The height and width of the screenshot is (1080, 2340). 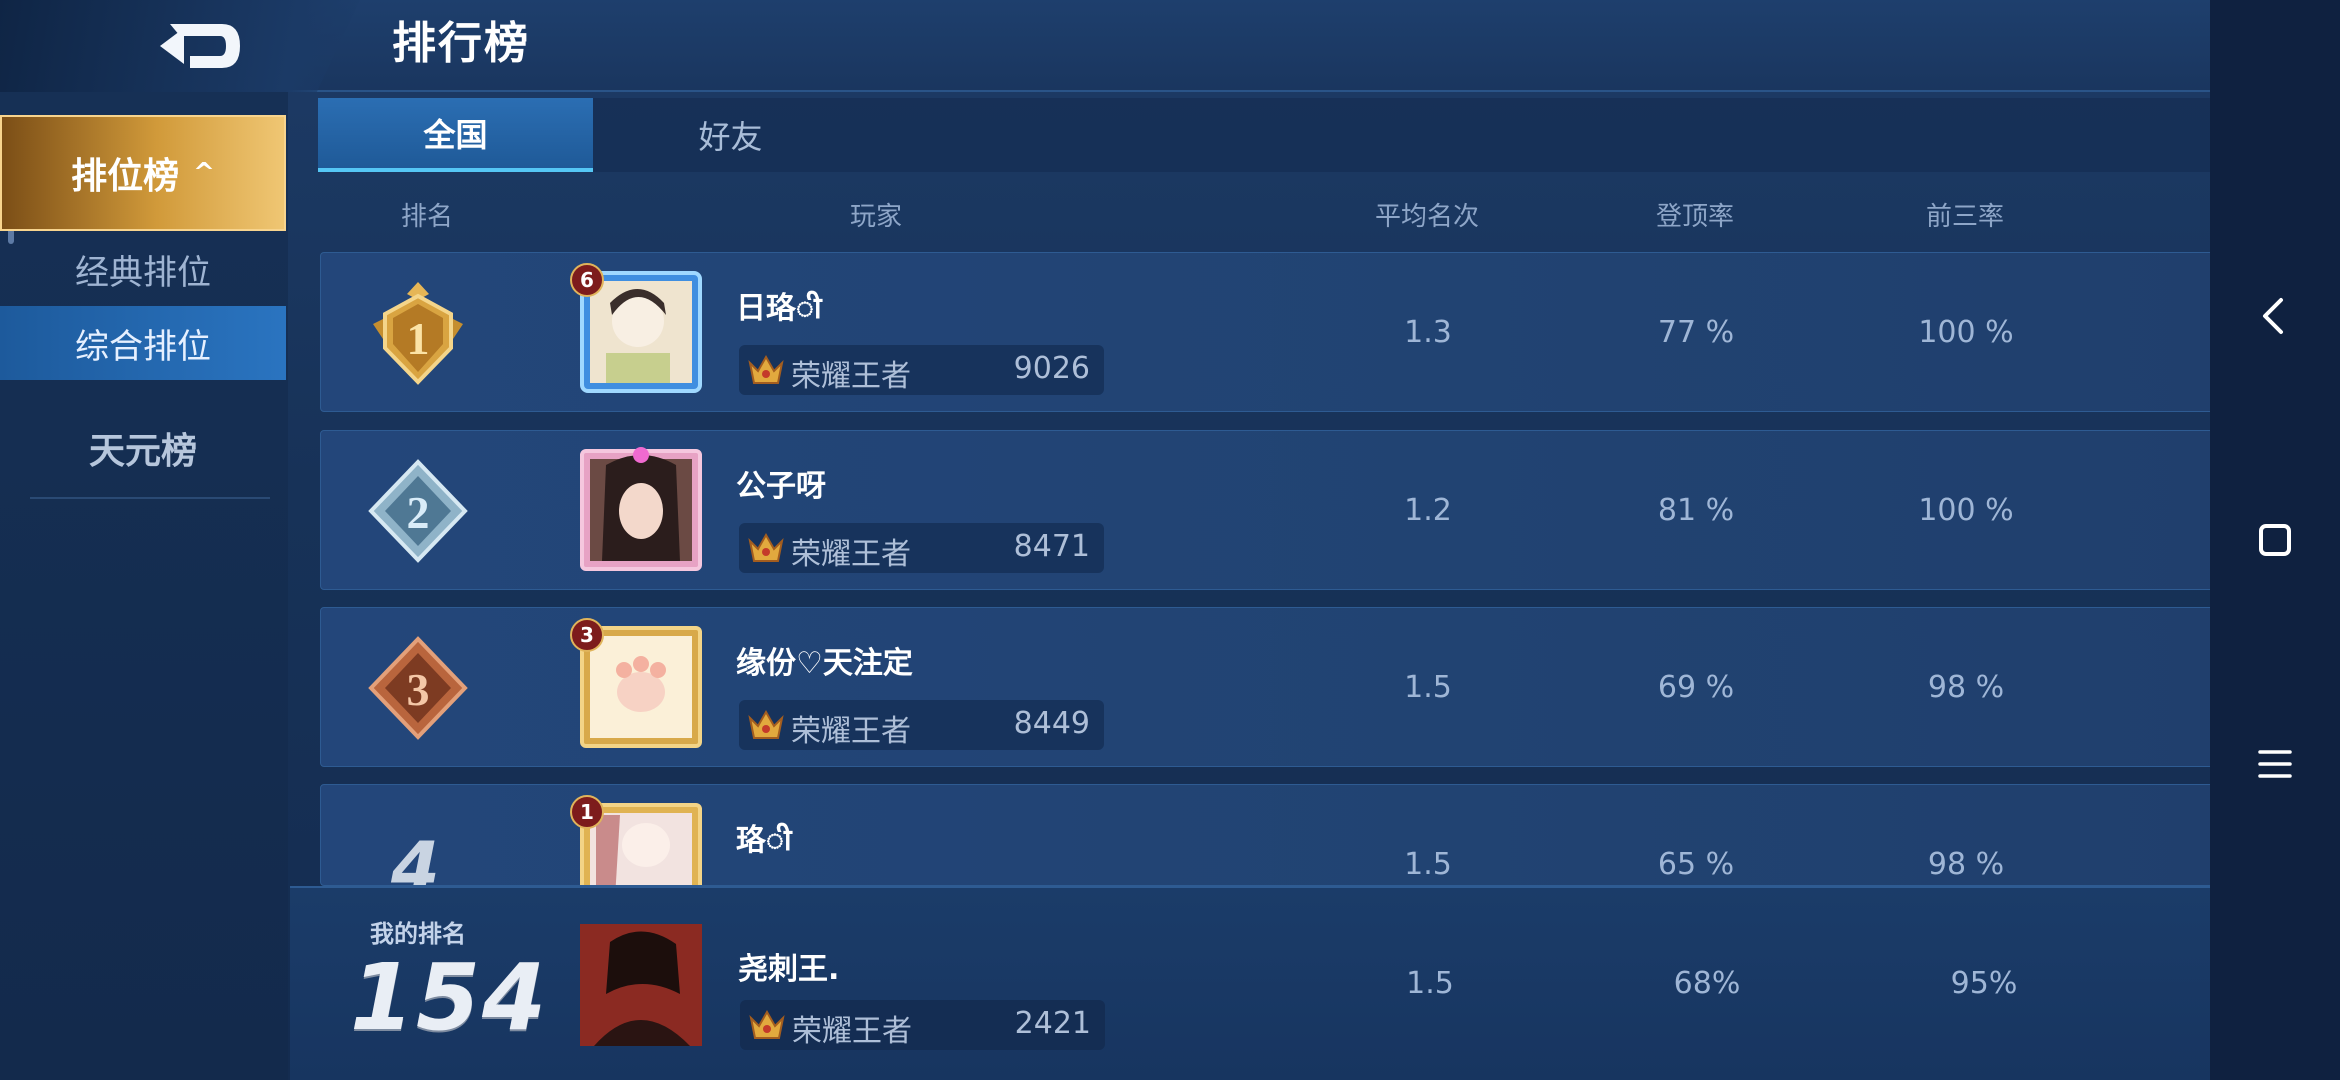 I want to click on rank-number: 1, so click(x=418, y=338).